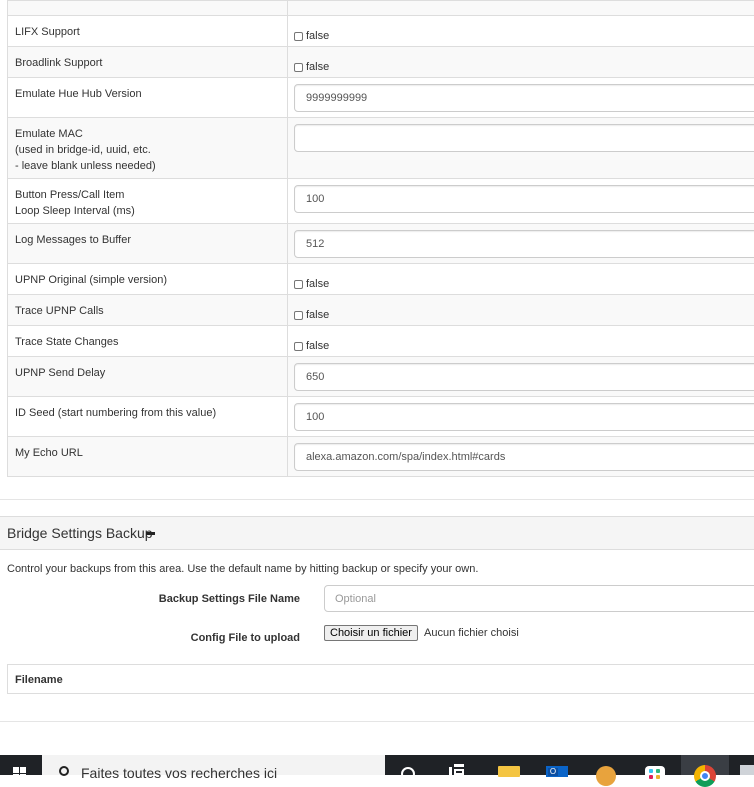 The image size is (754, 787). I want to click on settings-row-log-buffer: Log Messages to Buffer 512, so click(381, 244).